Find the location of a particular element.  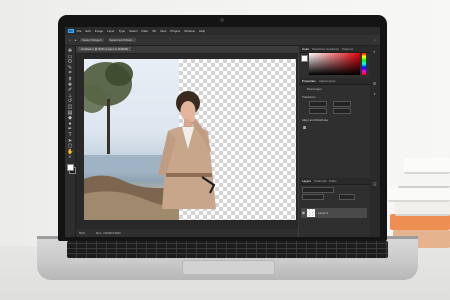

menu-item-type: Type is located at coordinates (122, 31).